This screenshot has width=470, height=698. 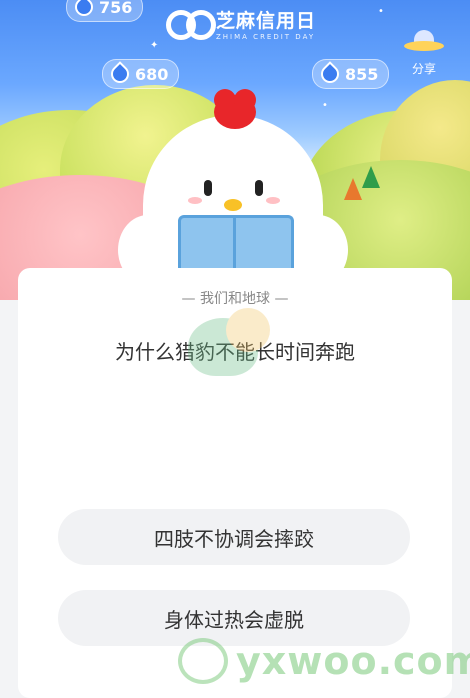 What do you see at coordinates (234, 619) in the screenshot?
I see `answer-option-label: 身体过热会虚脱` at bounding box center [234, 619].